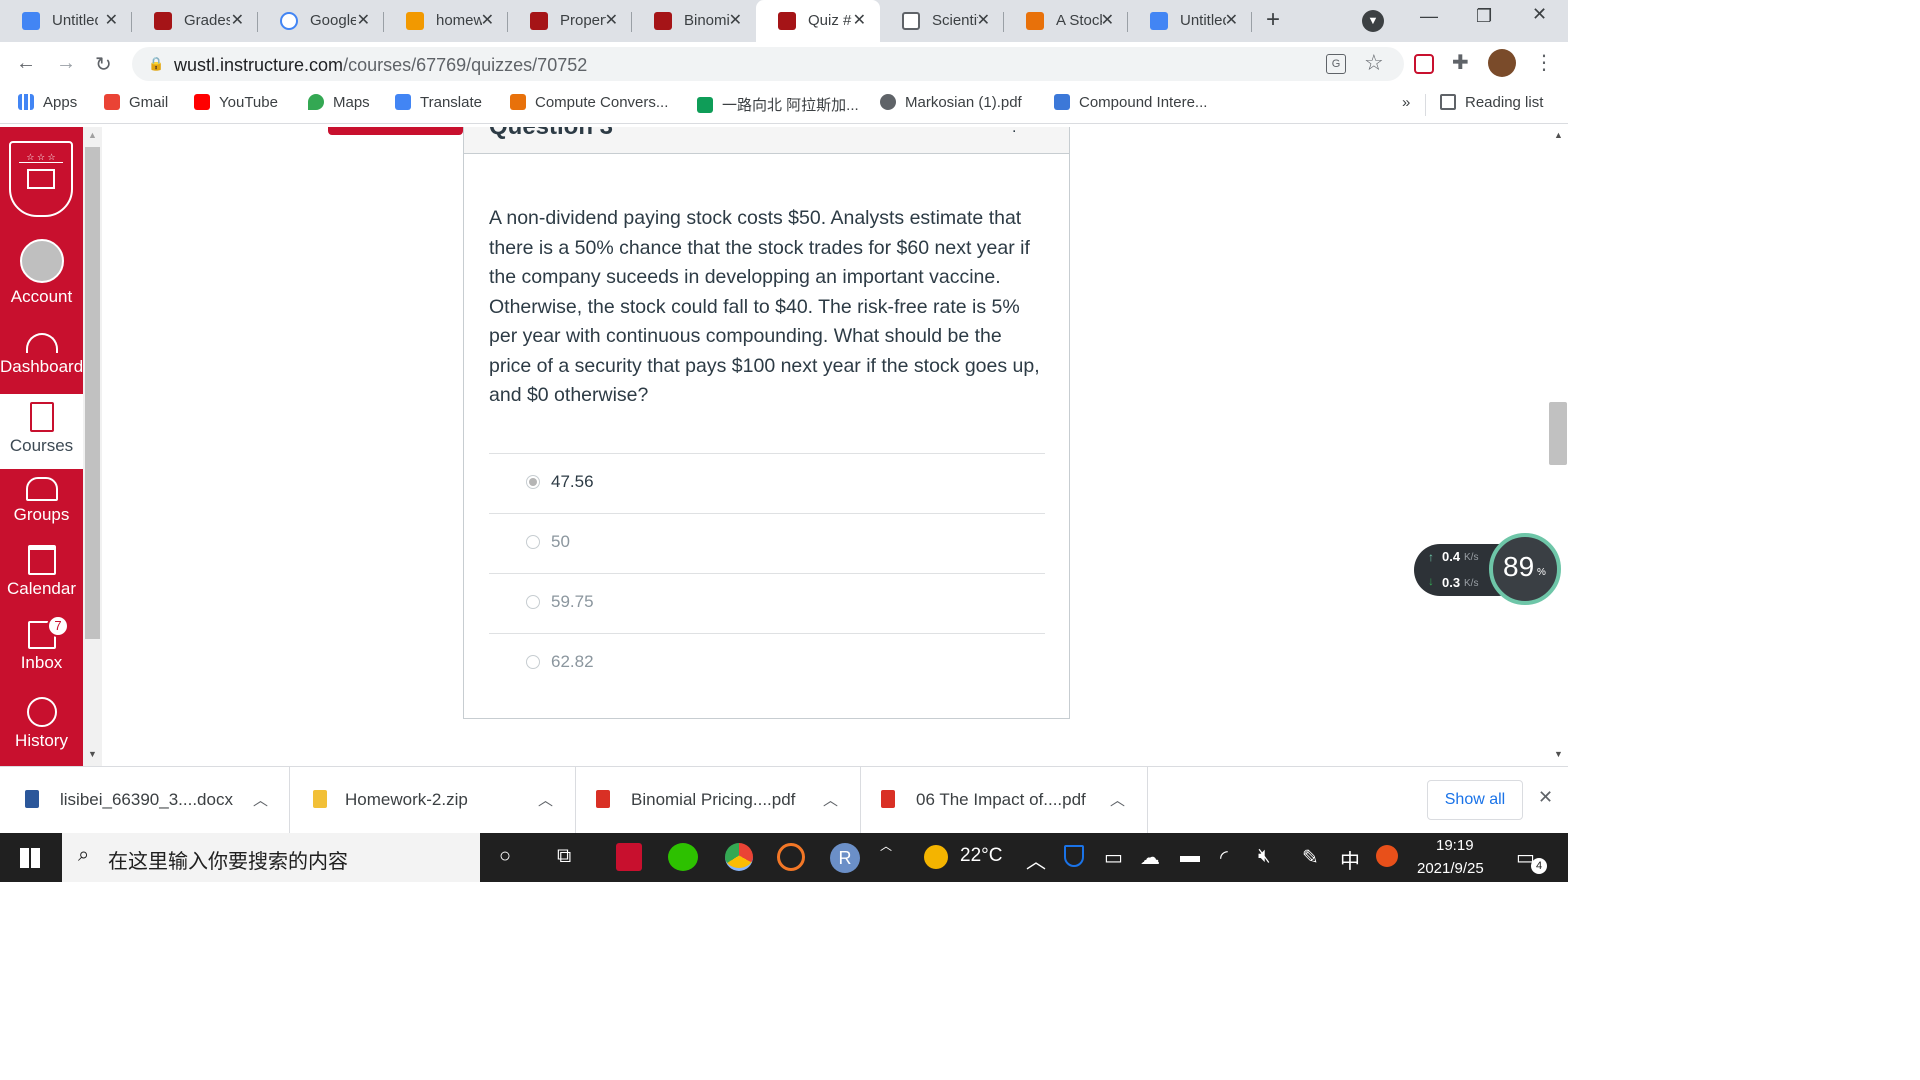 The image size is (1920, 1080). I want to click on browser-tab: Google ✕, so click(321, 21).